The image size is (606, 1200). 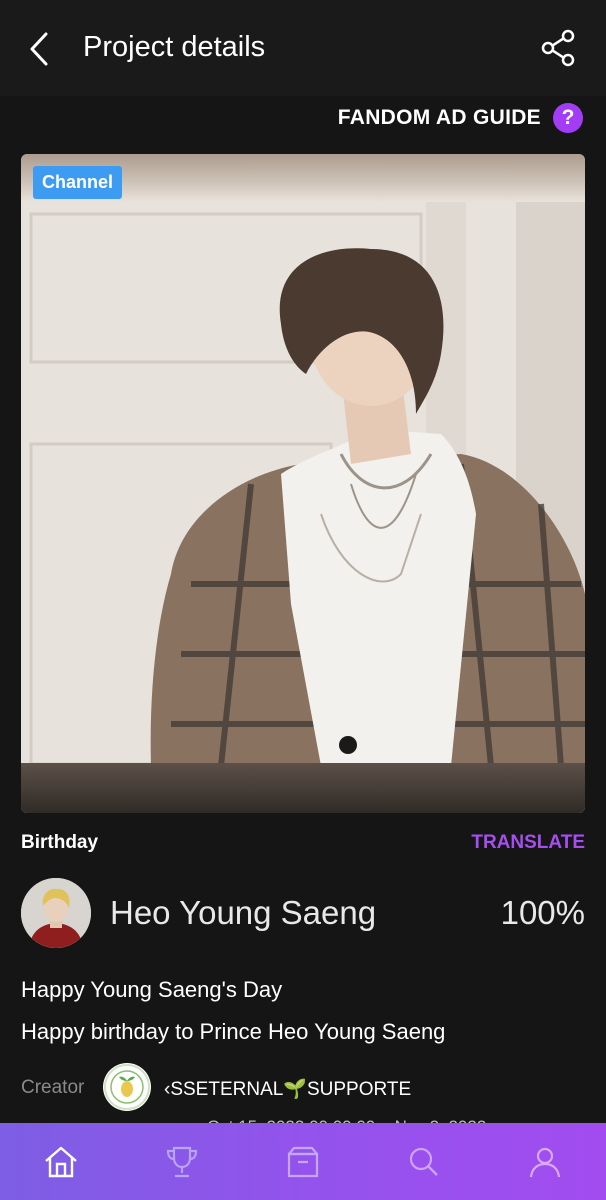 I want to click on back-button, so click(x=41, y=49).